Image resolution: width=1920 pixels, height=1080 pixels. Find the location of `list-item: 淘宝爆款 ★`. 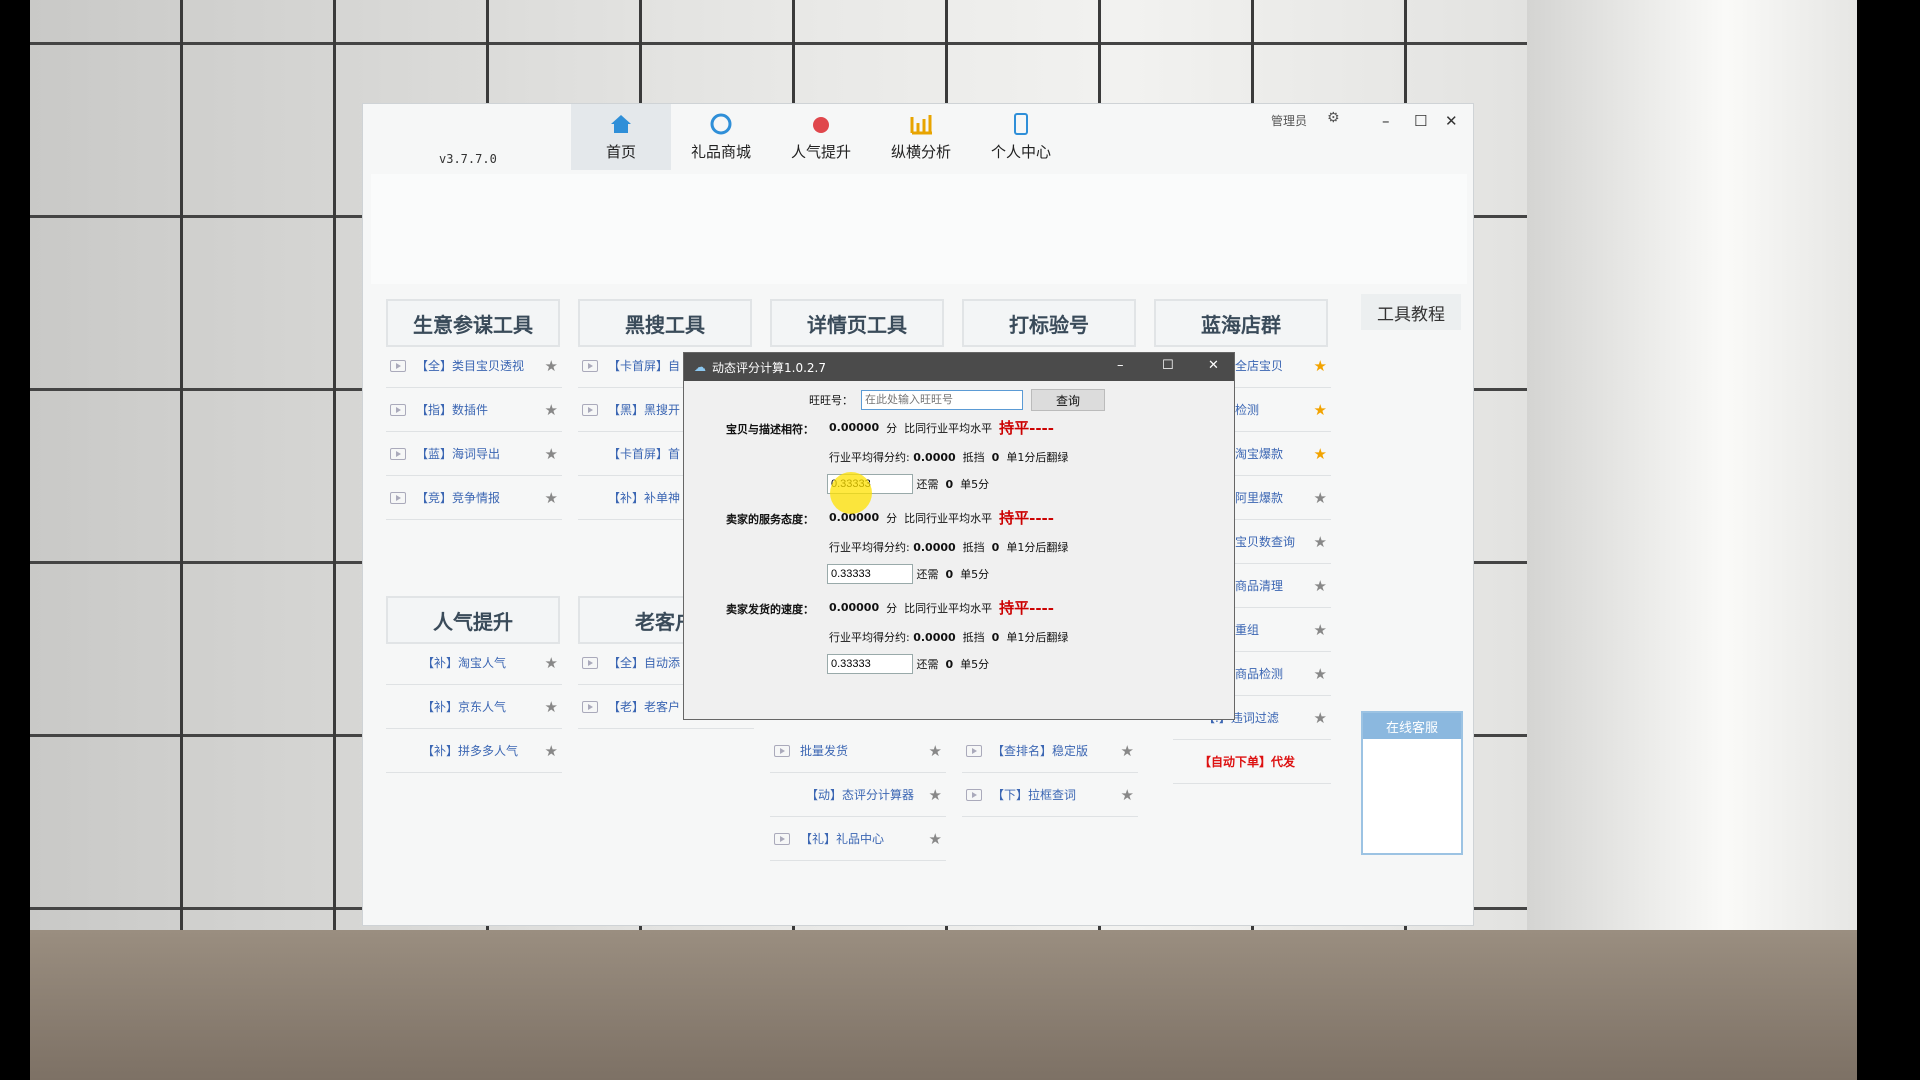

list-item: 淘宝爆款 ★ is located at coordinates (1283, 454).